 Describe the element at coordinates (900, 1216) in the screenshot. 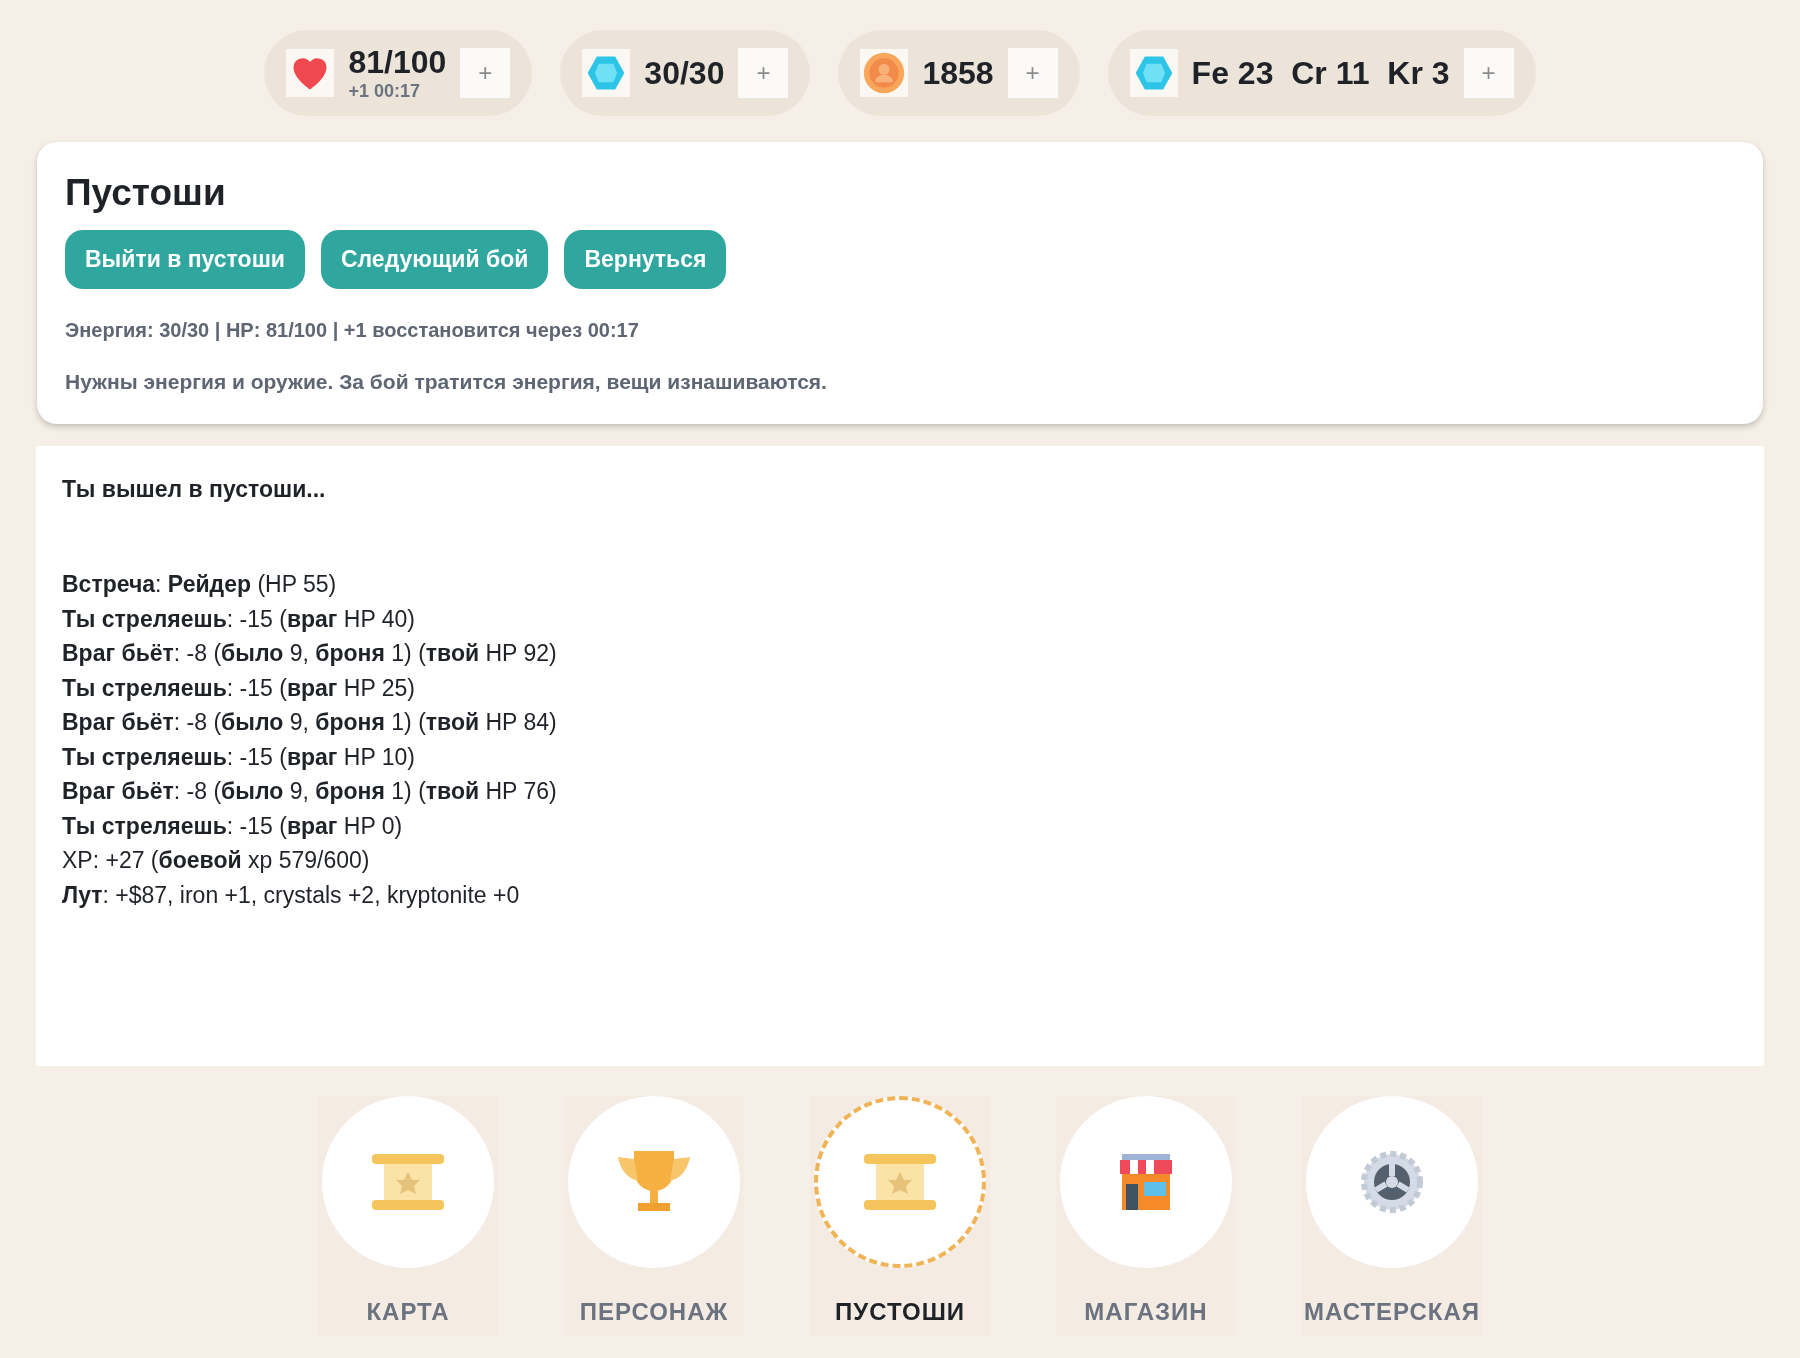

I see `nav-tab: ПУСТОШИ` at that location.